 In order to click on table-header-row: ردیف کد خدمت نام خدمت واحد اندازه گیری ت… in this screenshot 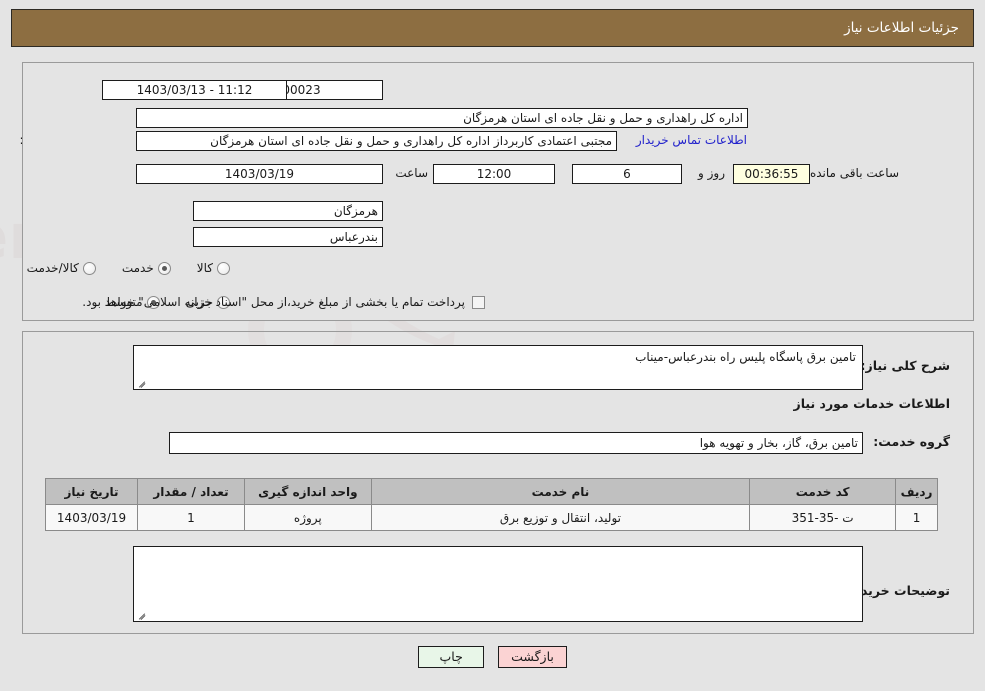, I will do `click(491, 491)`.